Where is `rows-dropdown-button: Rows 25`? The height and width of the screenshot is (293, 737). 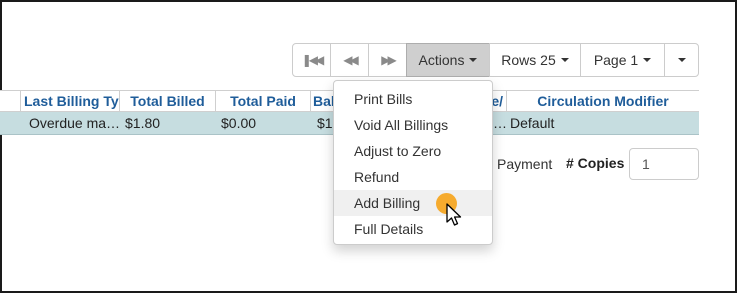
rows-dropdown-button: Rows 25 is located at coordinates (535, 60).